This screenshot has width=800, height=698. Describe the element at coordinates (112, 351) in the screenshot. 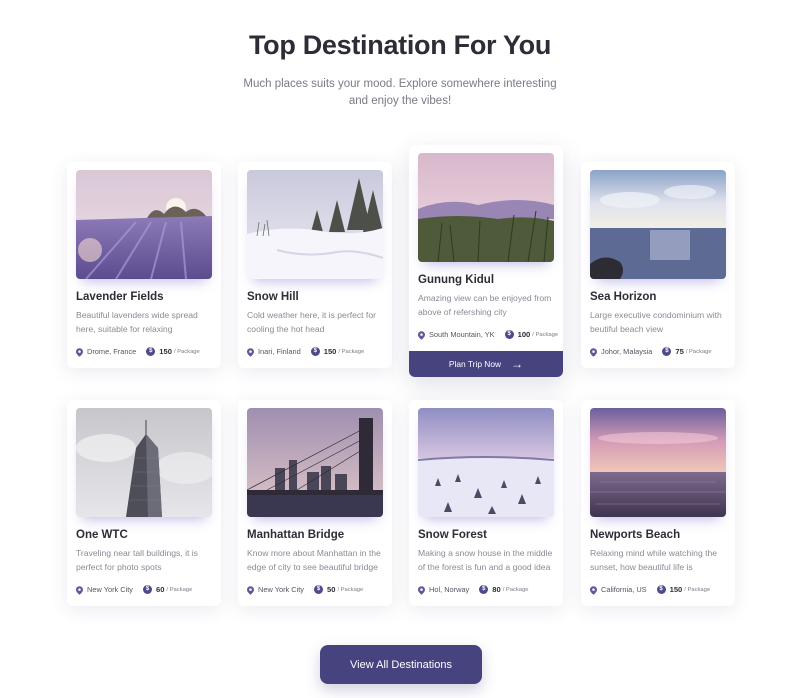

I see `destination-location: Drome, France` at that location.